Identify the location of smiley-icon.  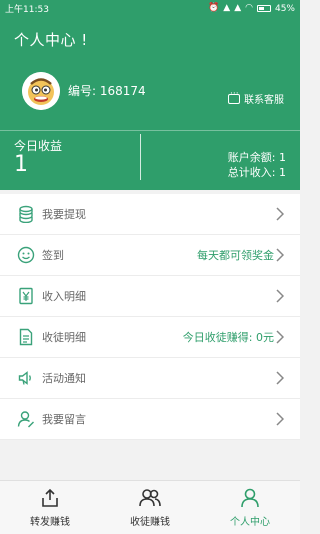
(26, 255).